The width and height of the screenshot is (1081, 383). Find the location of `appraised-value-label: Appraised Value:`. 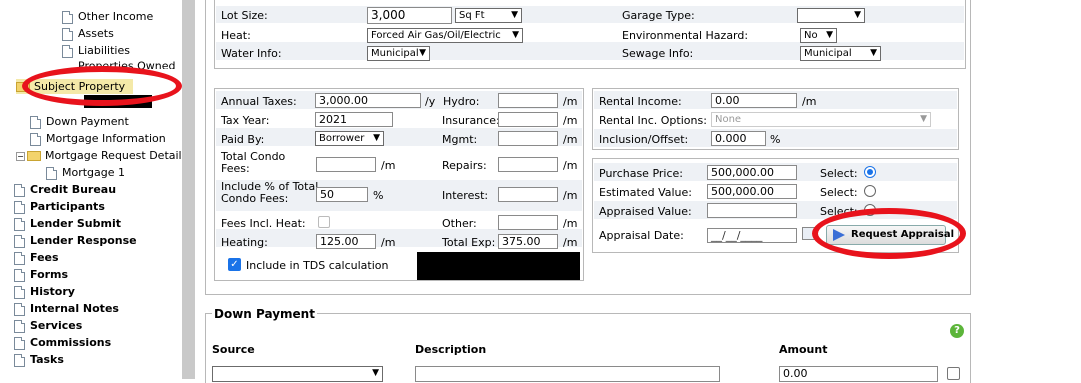

appraised-value-label: Appraised Value: is located at coordinates (645, 211).